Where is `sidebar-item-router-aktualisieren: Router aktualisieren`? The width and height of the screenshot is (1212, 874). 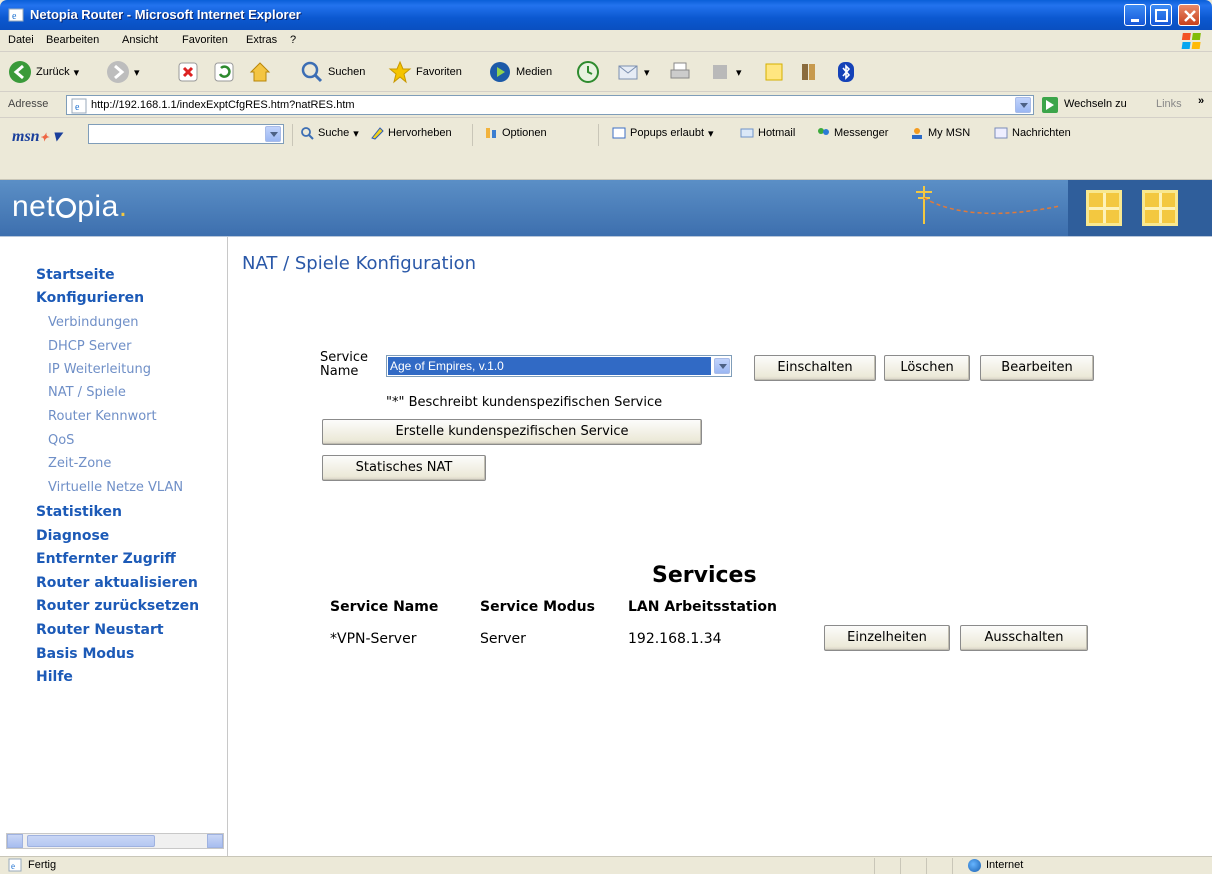 sidebar-item-router-aktualisieren: Router aktualisieren is located at coordinates (117, 583).